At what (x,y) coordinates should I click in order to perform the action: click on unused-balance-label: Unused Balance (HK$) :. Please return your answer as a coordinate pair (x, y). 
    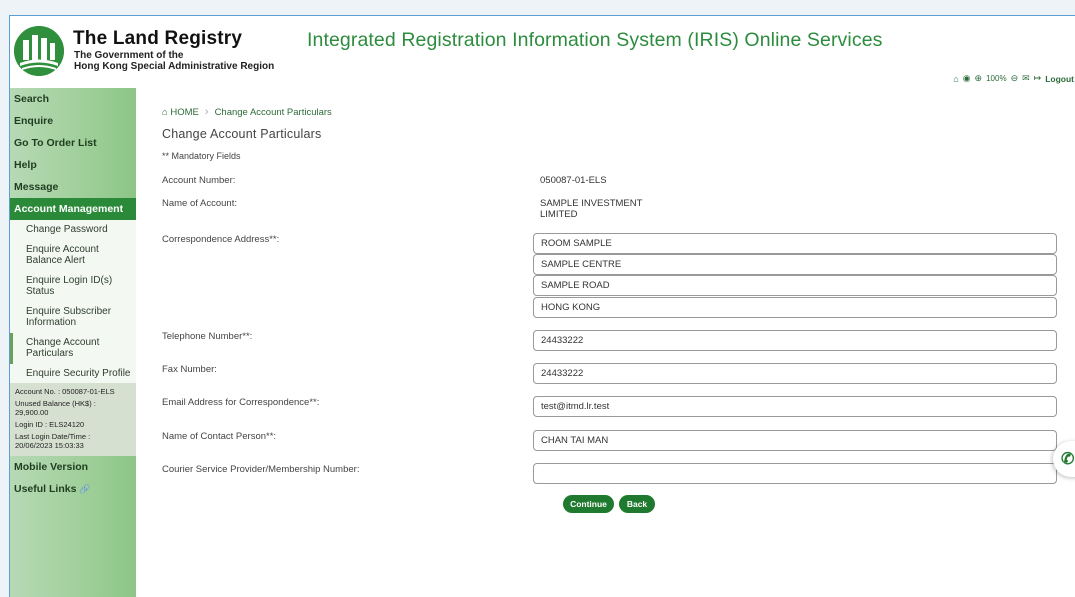
    Looking at the image, I should click on (55, 403).